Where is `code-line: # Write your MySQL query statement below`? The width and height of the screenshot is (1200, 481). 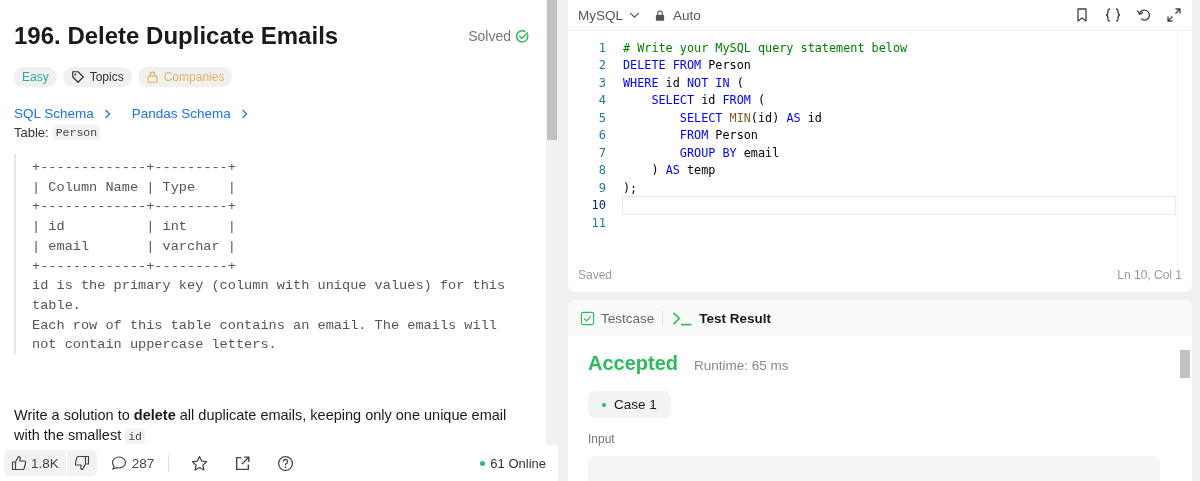 code-line: # Write your MySQL query statement below is located at coordinates (765, 47).